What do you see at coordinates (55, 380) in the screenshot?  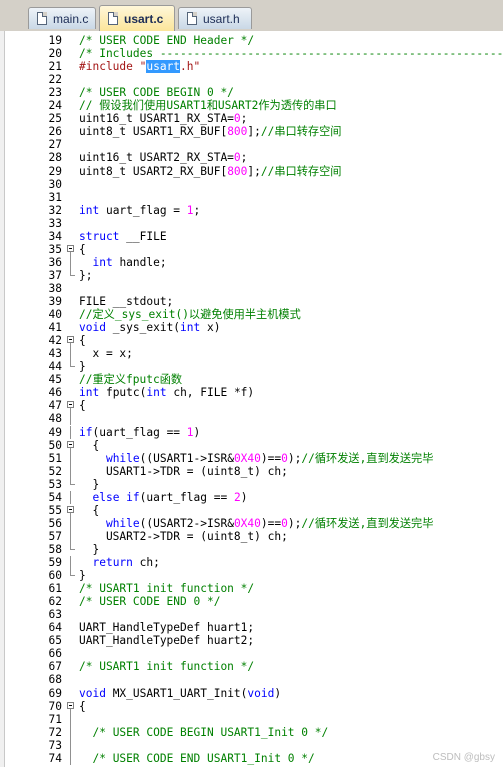 I see `line-number: 45` at bounding box center [55, 380].